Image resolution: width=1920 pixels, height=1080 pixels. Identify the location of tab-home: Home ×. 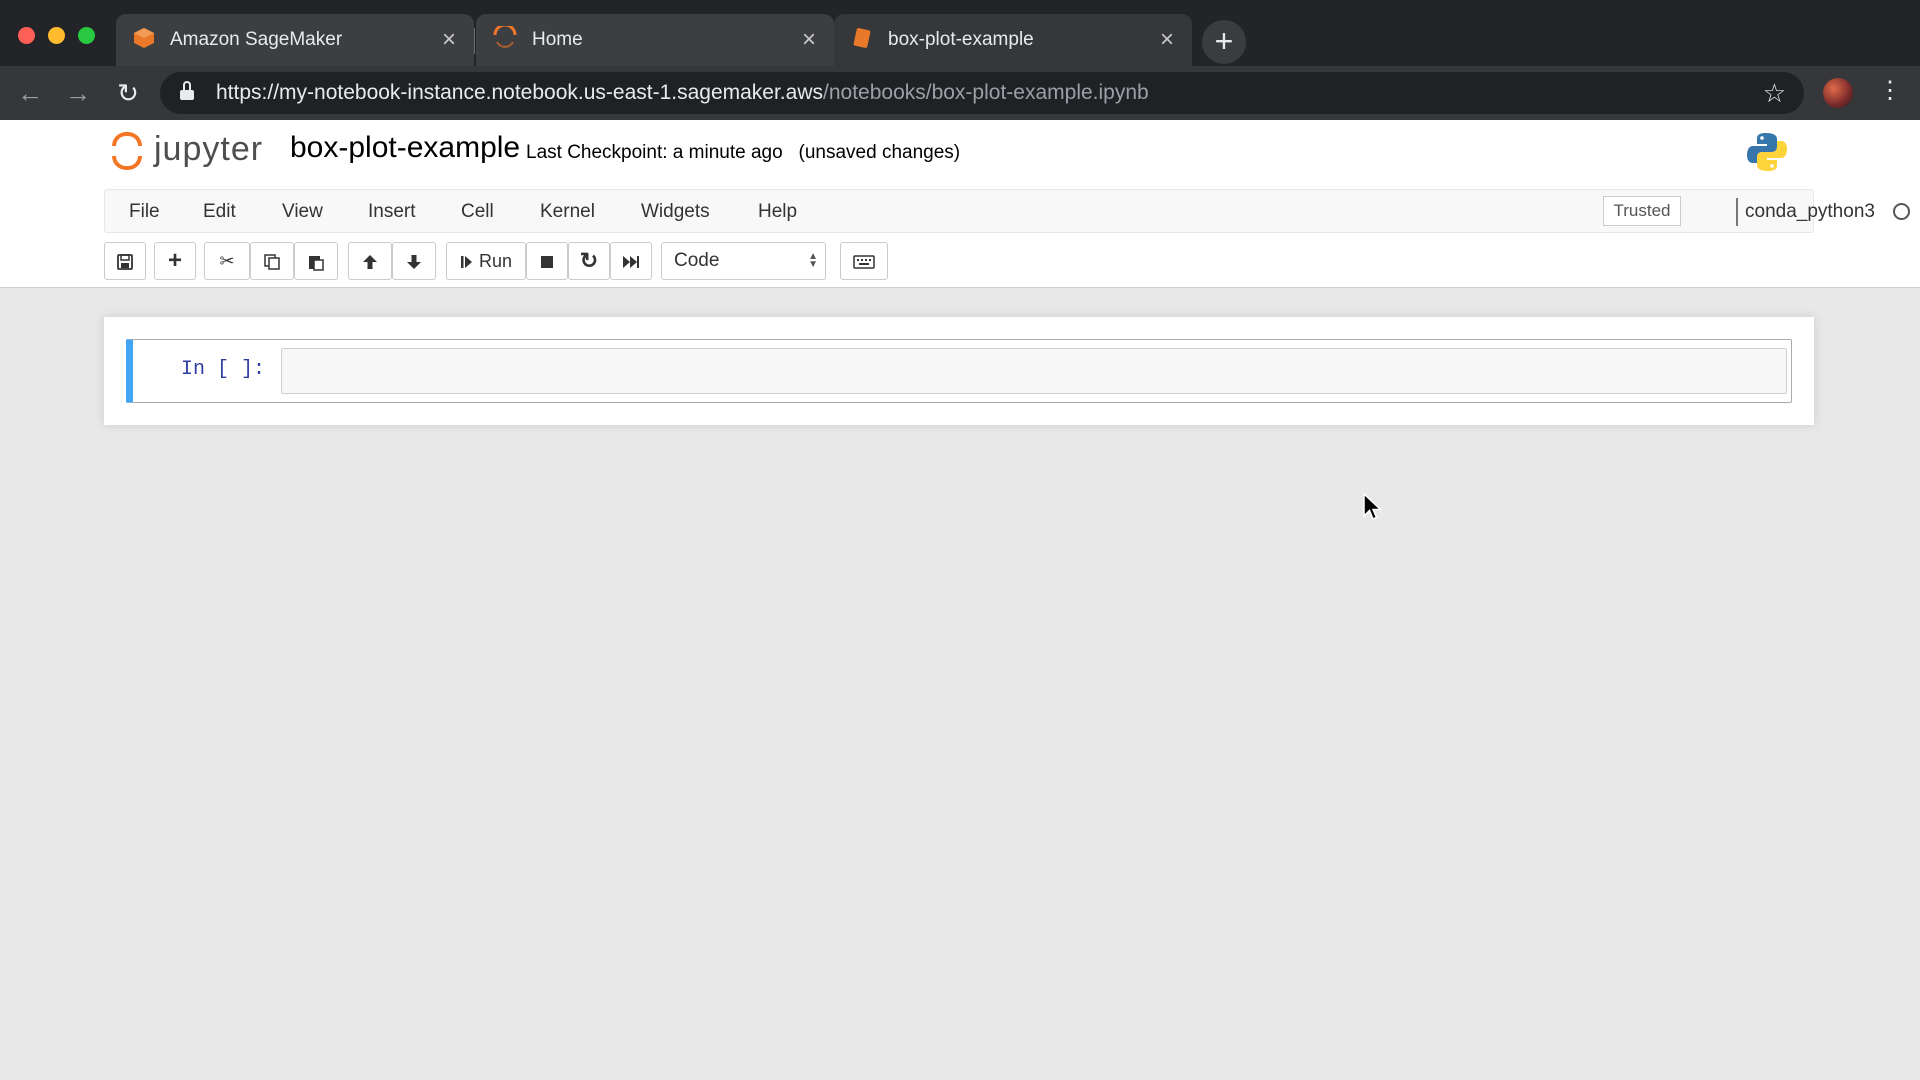
(655, 40).